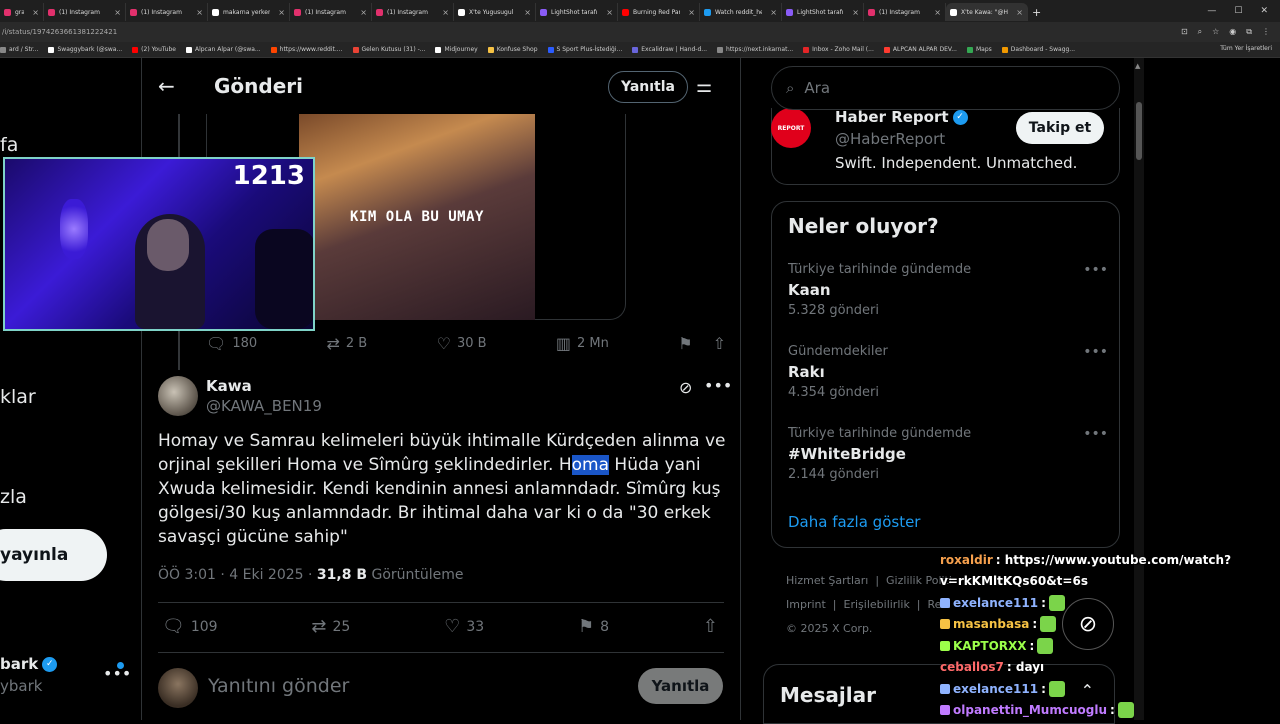 This screenshot has width=1280, height=724. I want to click on all-bookmarks-link: Tüm Yer İşaretleri, so click(1243, 48).